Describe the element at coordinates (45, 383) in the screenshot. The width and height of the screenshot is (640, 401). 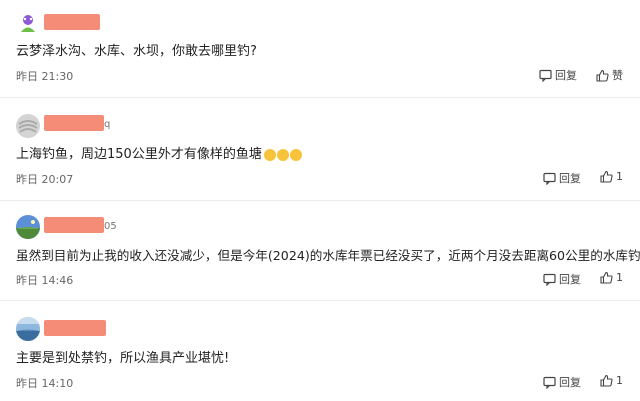
I see `comment-time: 昨日 14:10` at that location.